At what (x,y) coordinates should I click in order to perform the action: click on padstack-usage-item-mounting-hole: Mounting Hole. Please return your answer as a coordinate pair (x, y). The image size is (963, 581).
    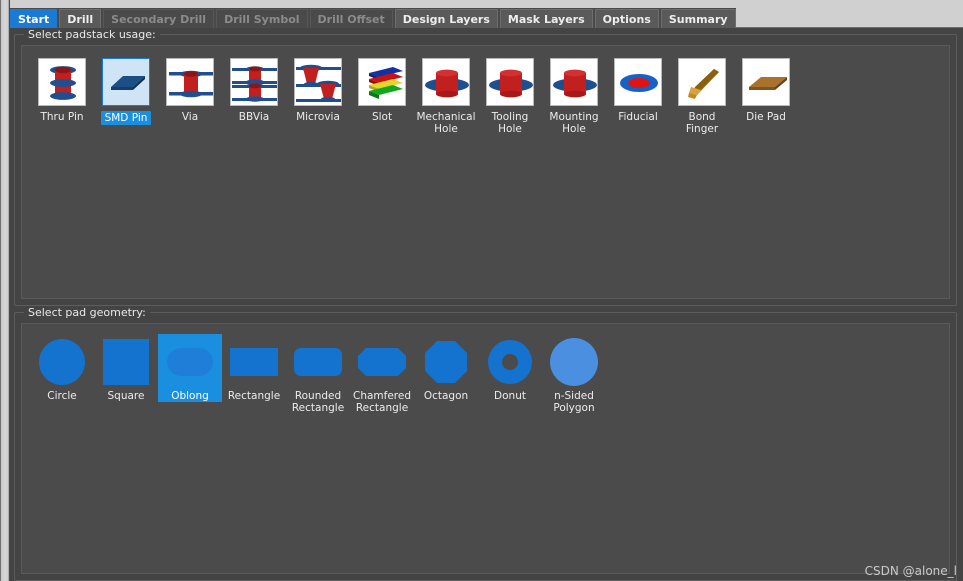
    Looking at the image, I should click on (574, 95).